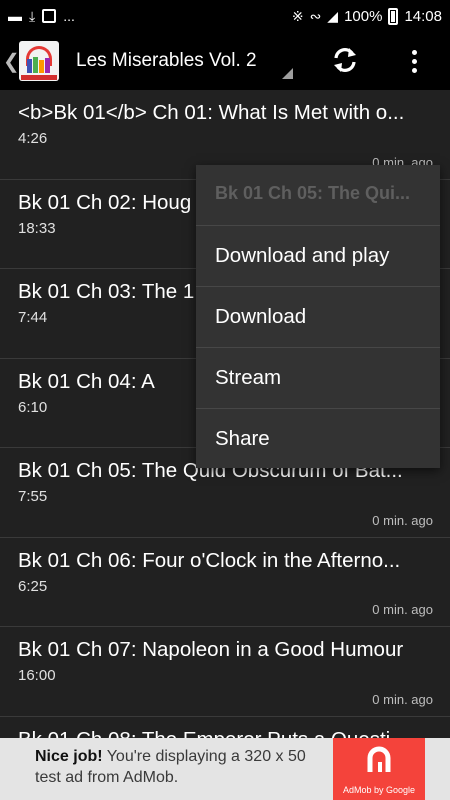 This screenshot has width=450, height=800. I want to click on download-icon: ⤓, so click(32, 16).